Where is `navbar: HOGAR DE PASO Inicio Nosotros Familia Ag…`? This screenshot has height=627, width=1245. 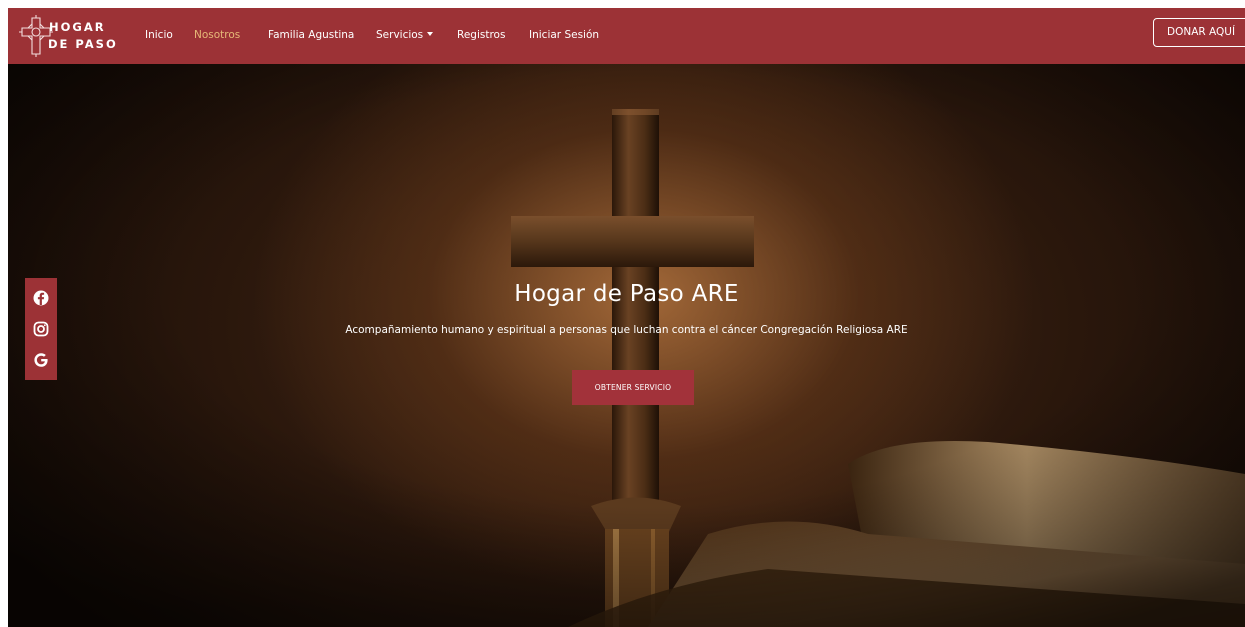
navbar: HOGAR DE PASO Inicio Nosotros Familia Ag… is located at coordinates (626, 36).